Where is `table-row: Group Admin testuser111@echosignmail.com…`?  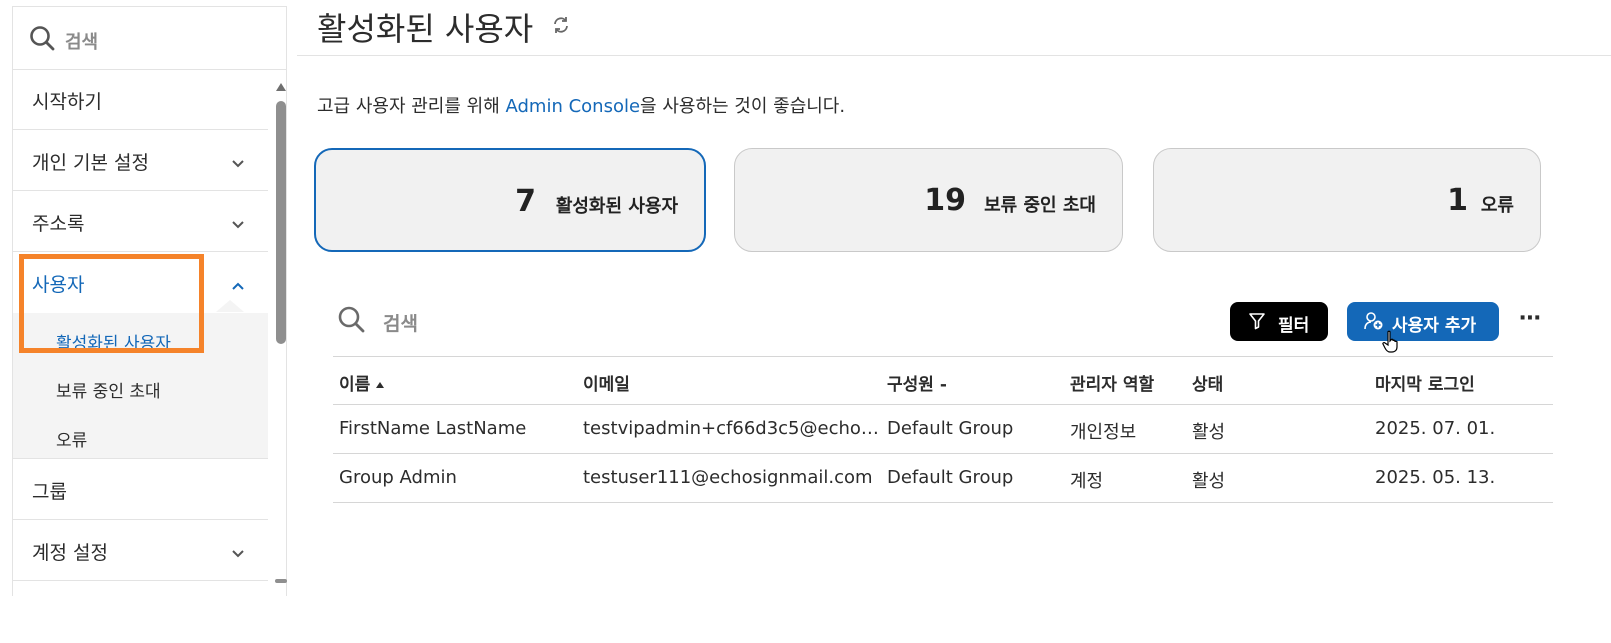
table-row: Group Admin testuser111@echosignmail.com… is located at coordinates (943, 478).